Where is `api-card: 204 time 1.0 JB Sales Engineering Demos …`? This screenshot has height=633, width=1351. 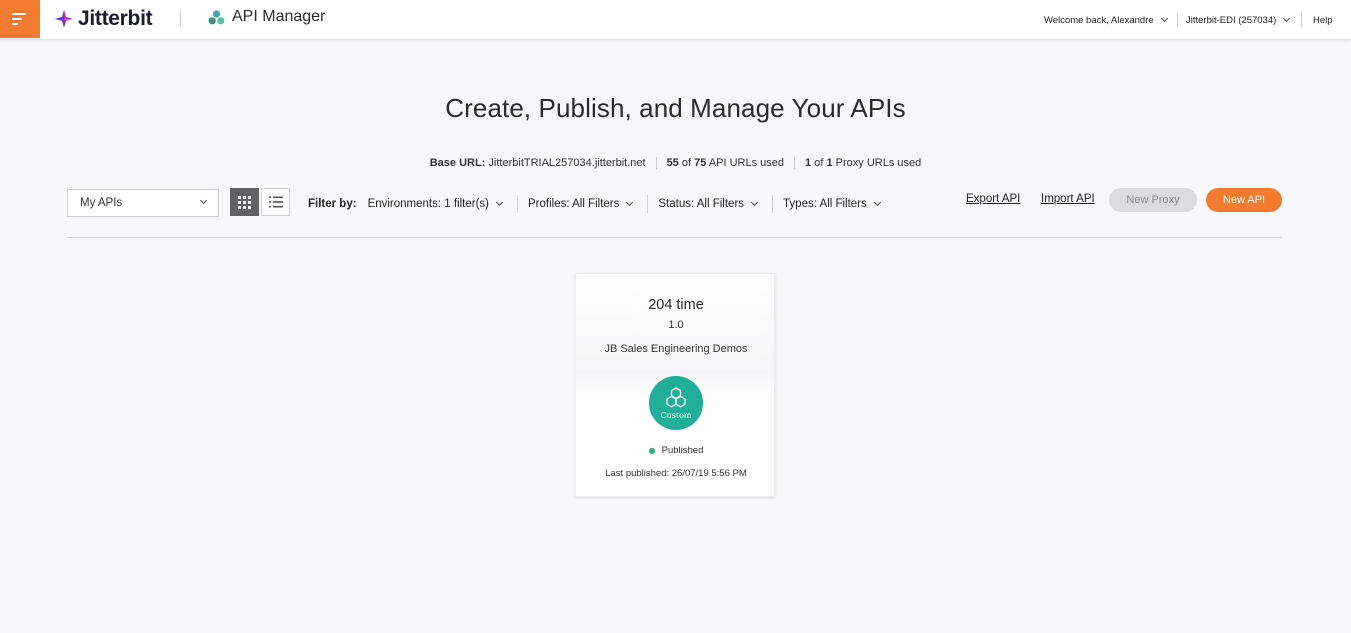 api-card: 204 time 1.0 JB Sales Engineering Demos … is located at coordinates (675, 385).